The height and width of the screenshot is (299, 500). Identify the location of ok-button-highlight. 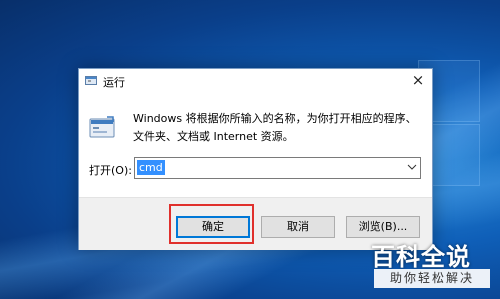
(211, 224).